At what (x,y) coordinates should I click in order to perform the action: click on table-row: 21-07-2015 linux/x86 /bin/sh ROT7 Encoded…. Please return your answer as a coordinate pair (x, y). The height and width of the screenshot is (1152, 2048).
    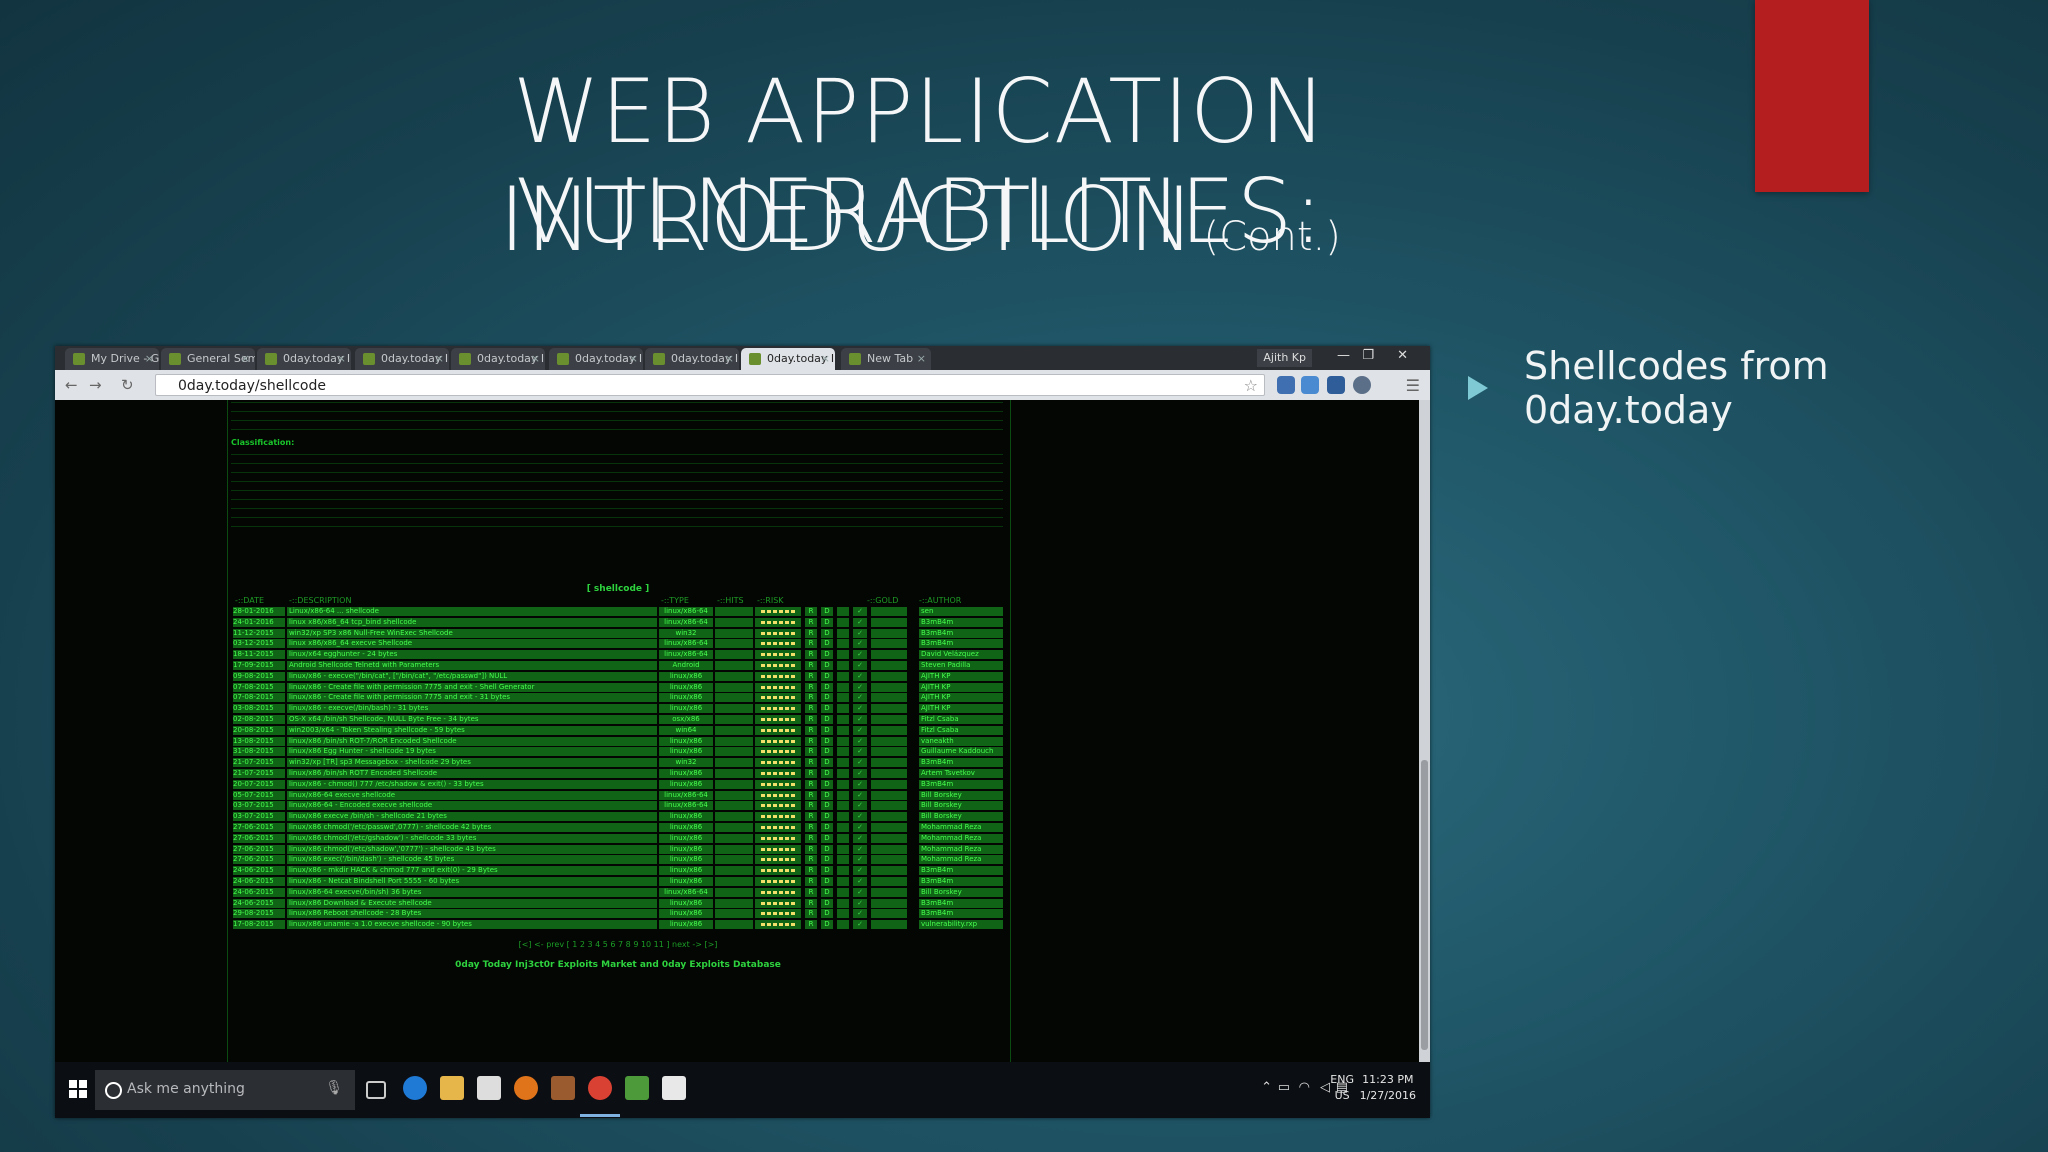
    Looking at the image, I should click on (618, 773).